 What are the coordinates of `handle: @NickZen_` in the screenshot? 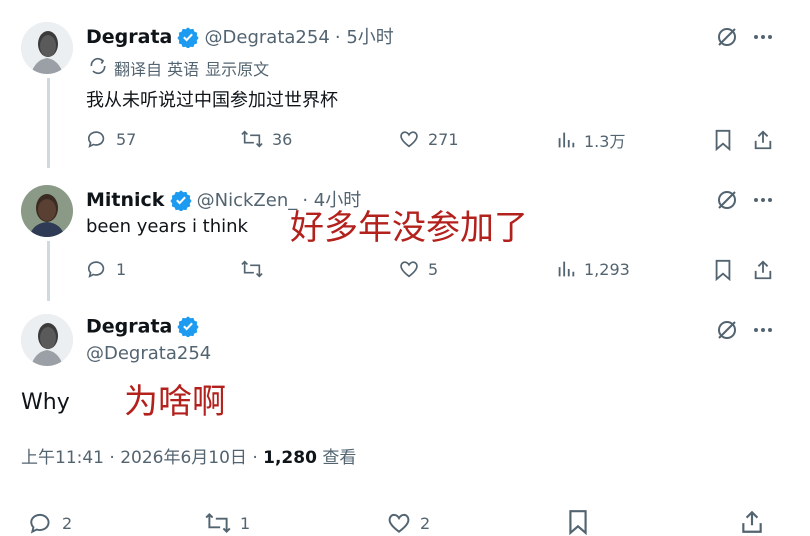 It's located at (247, 200).